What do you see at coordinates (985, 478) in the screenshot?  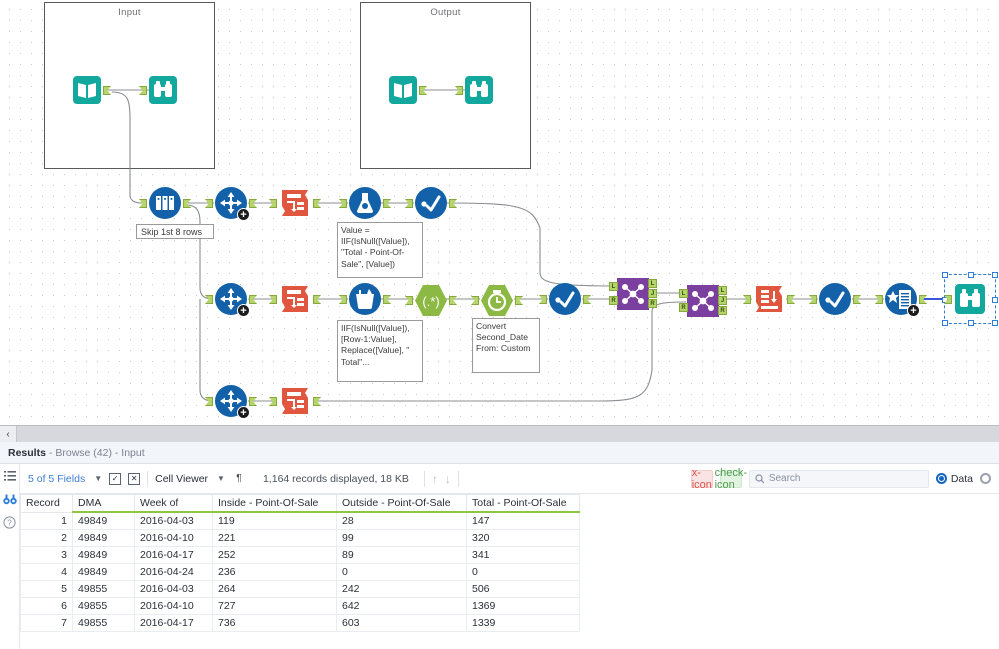 I see `radio-unselected-icon` at bounding box center [985, 478].